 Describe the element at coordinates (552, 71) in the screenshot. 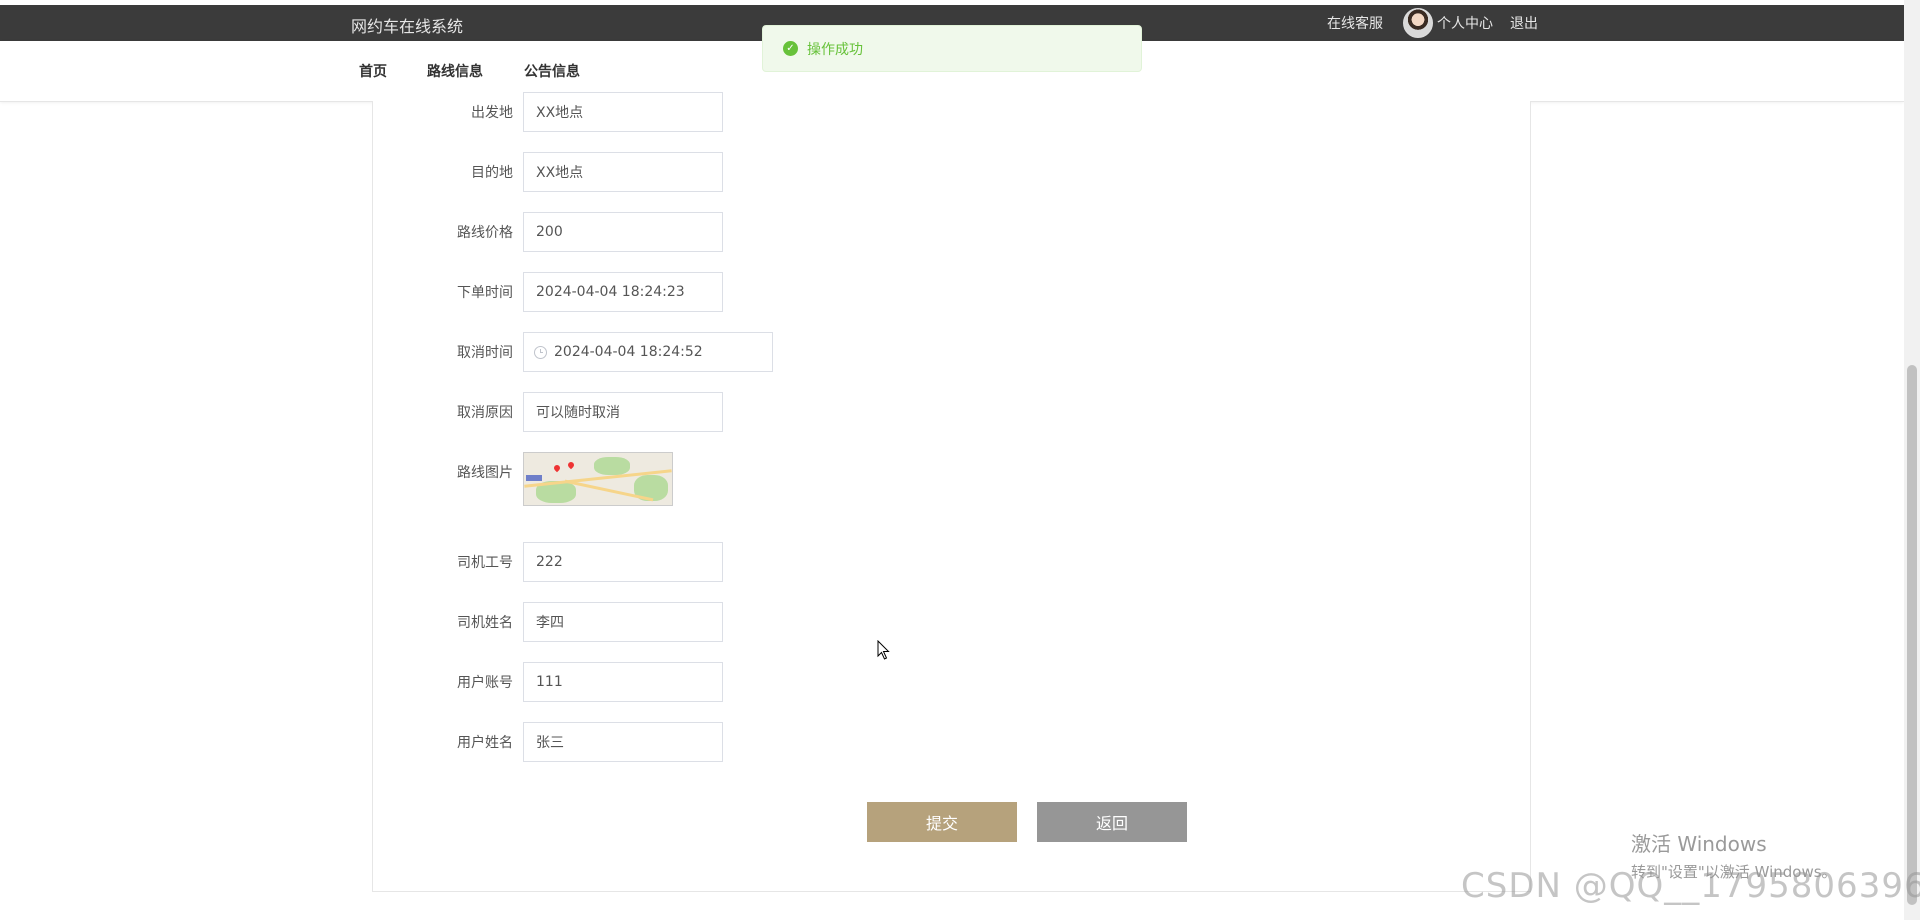

I see `nav-notices: 公告信息` at that location.